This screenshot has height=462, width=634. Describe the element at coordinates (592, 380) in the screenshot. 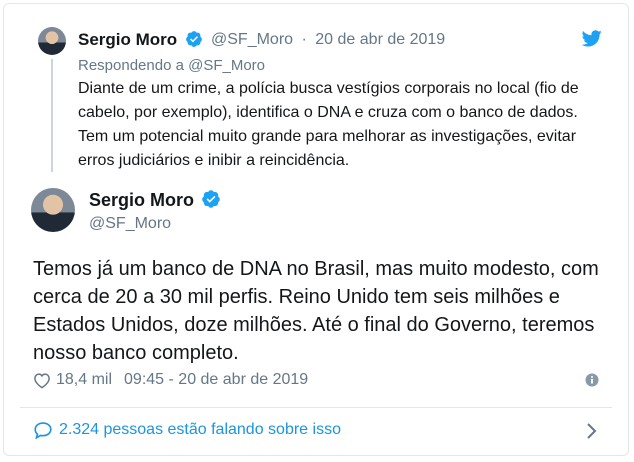

I see `info-icon` at that location.